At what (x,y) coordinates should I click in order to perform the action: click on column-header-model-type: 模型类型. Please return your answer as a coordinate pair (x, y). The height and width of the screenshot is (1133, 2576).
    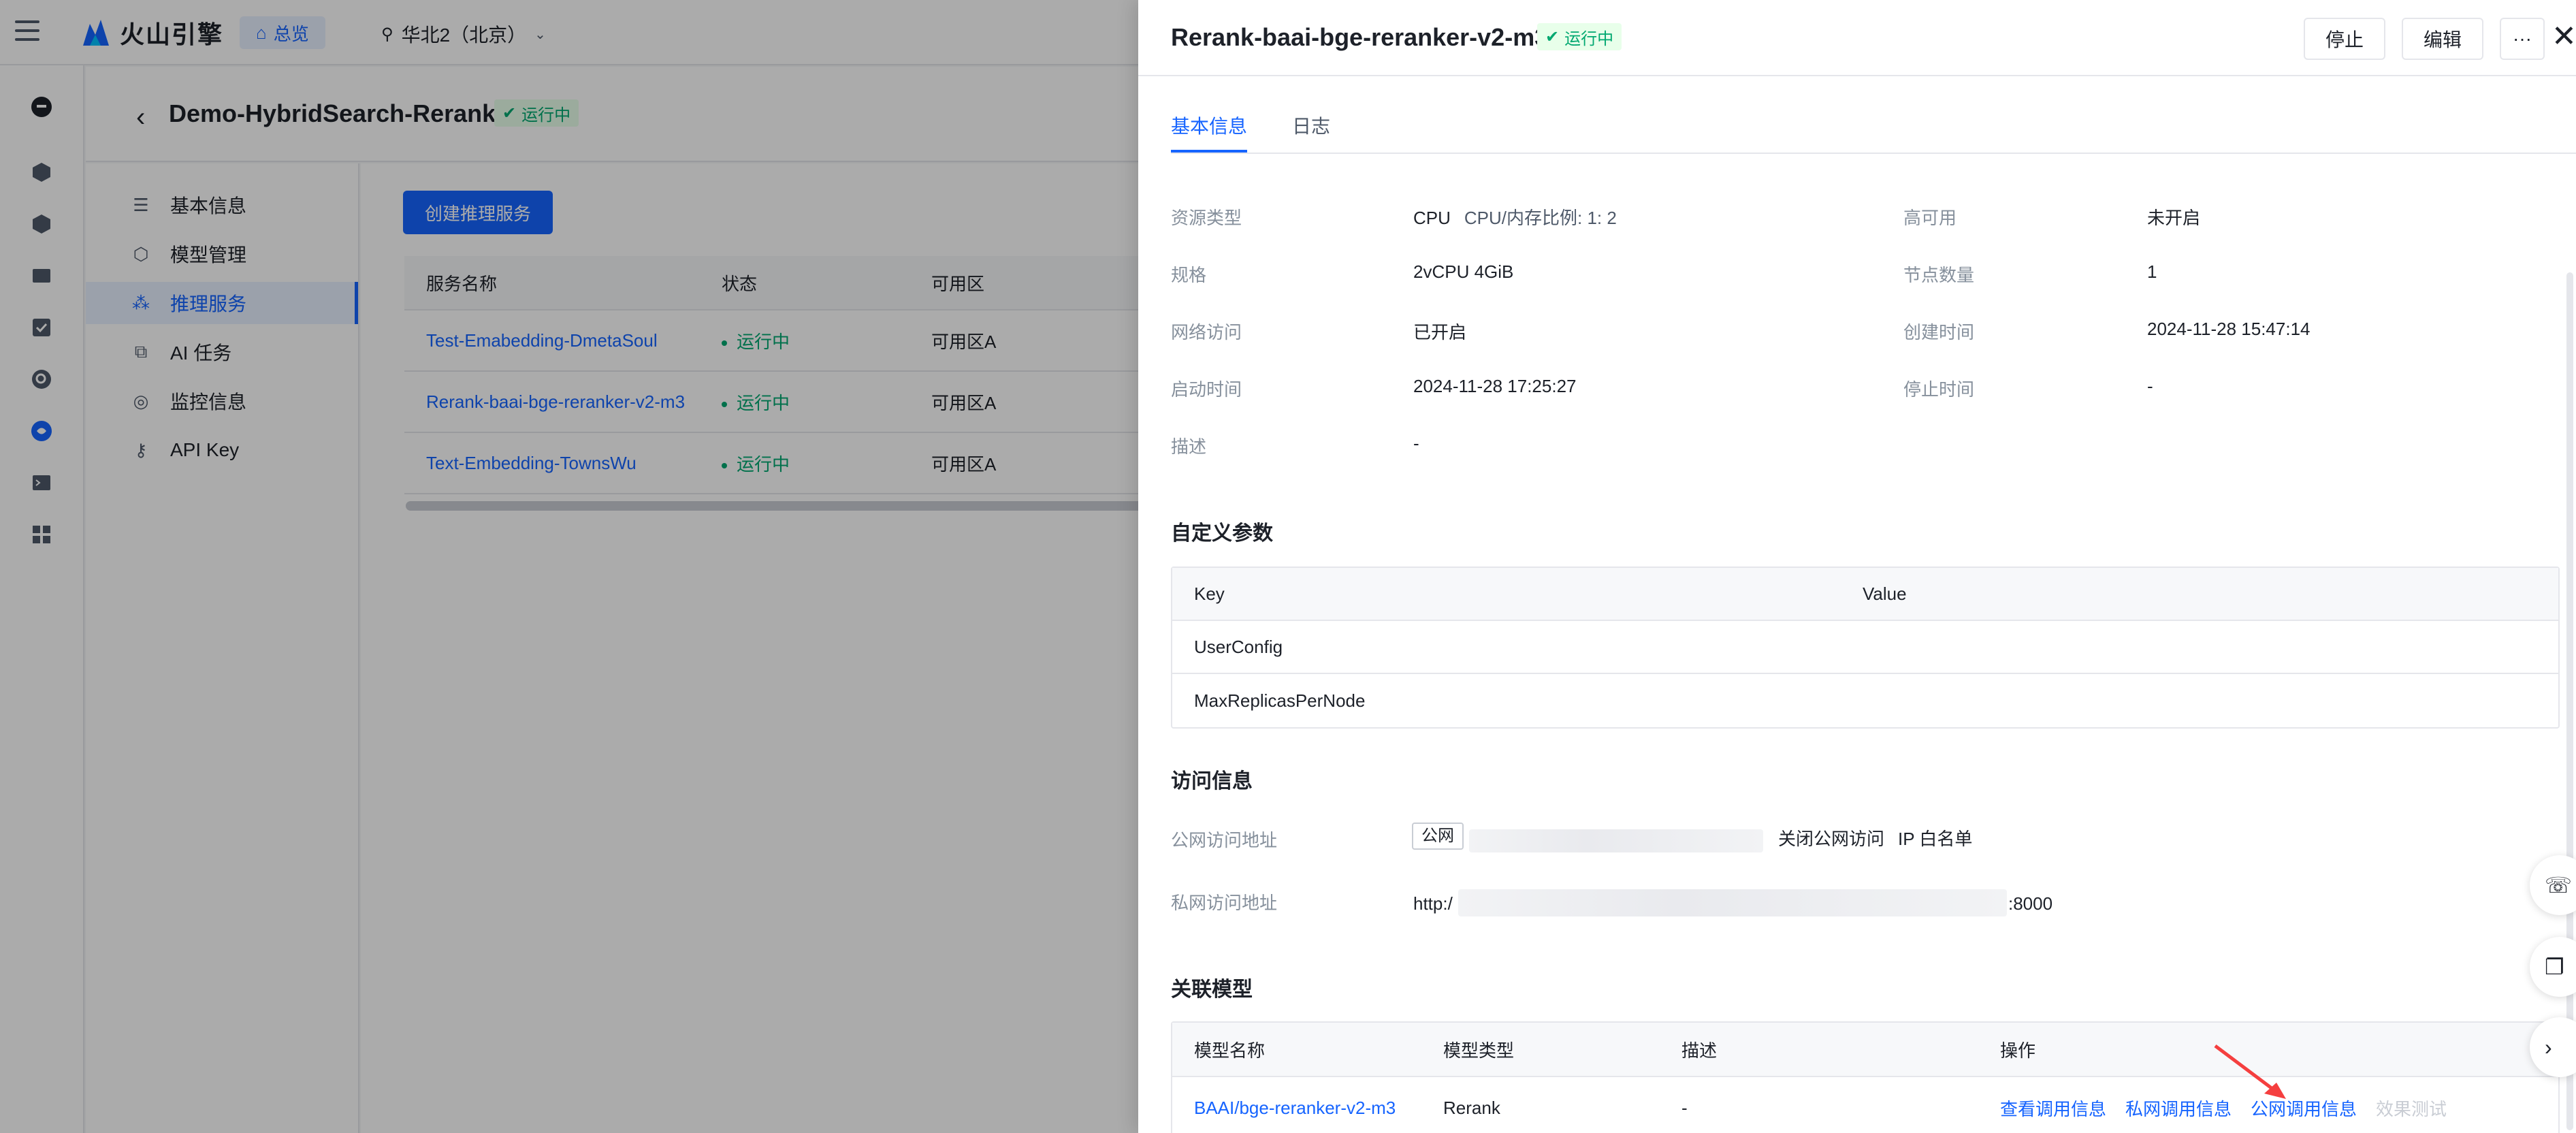
    Looking at the image, I should click on (1479, 1051).